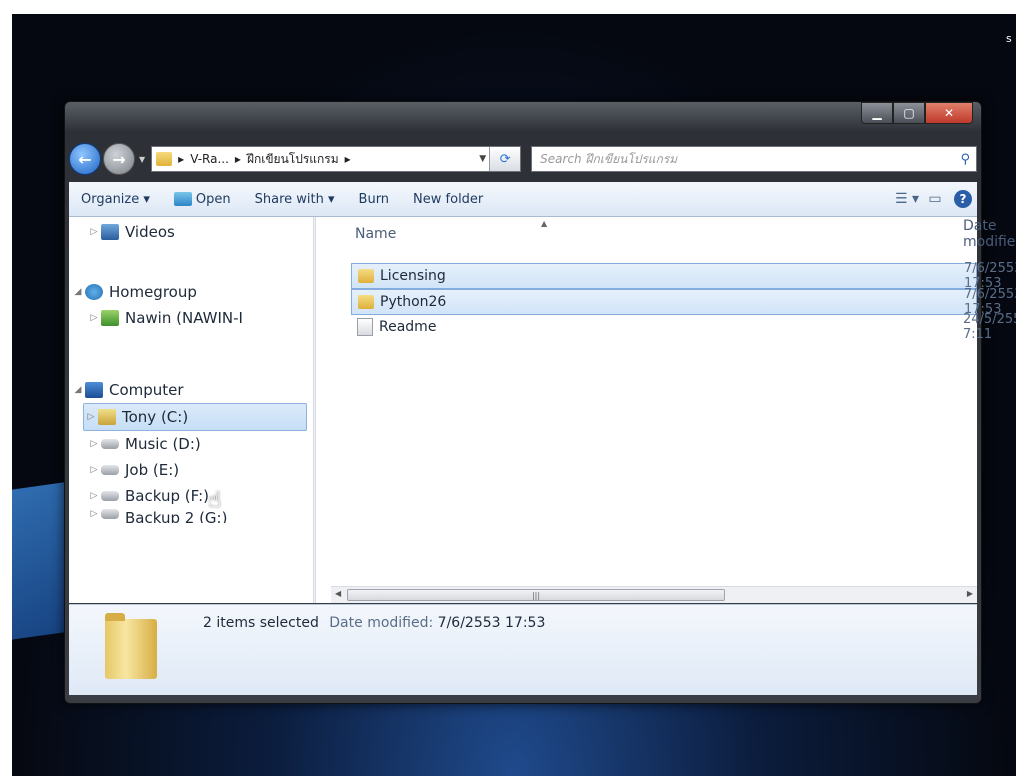 Image resolution: width=1016 pixels, height=776 pixels. I want to click on nav-item-backup2-g: ▷ Backup 2 (G:), so click(157, 516).